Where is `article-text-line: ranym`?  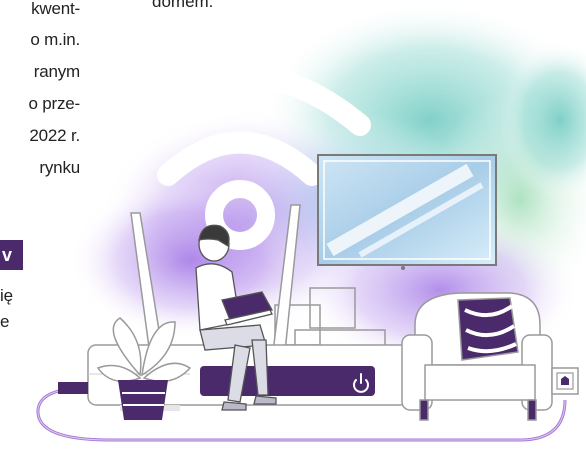
article-text-line: ranym is located at coordinates (56, 71).